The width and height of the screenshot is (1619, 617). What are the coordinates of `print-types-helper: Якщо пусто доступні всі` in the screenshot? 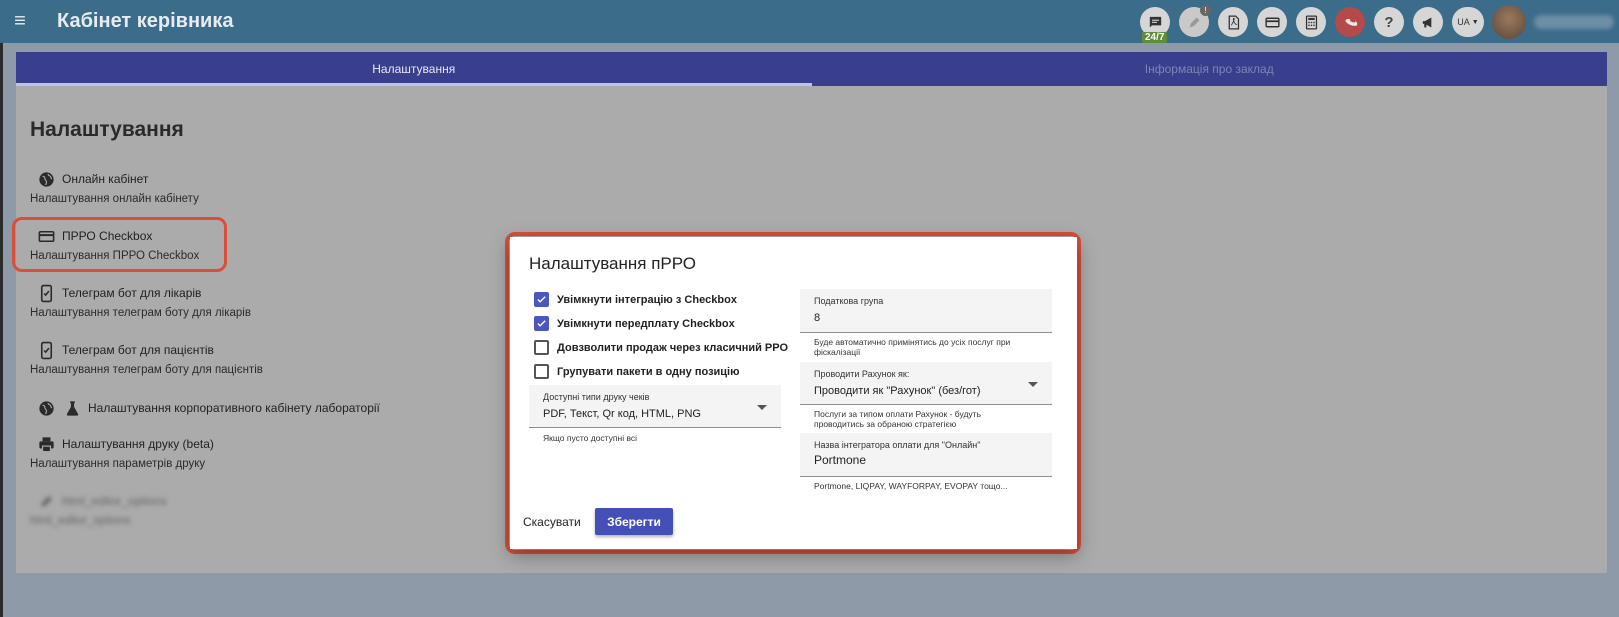 It's located at (590, 438).